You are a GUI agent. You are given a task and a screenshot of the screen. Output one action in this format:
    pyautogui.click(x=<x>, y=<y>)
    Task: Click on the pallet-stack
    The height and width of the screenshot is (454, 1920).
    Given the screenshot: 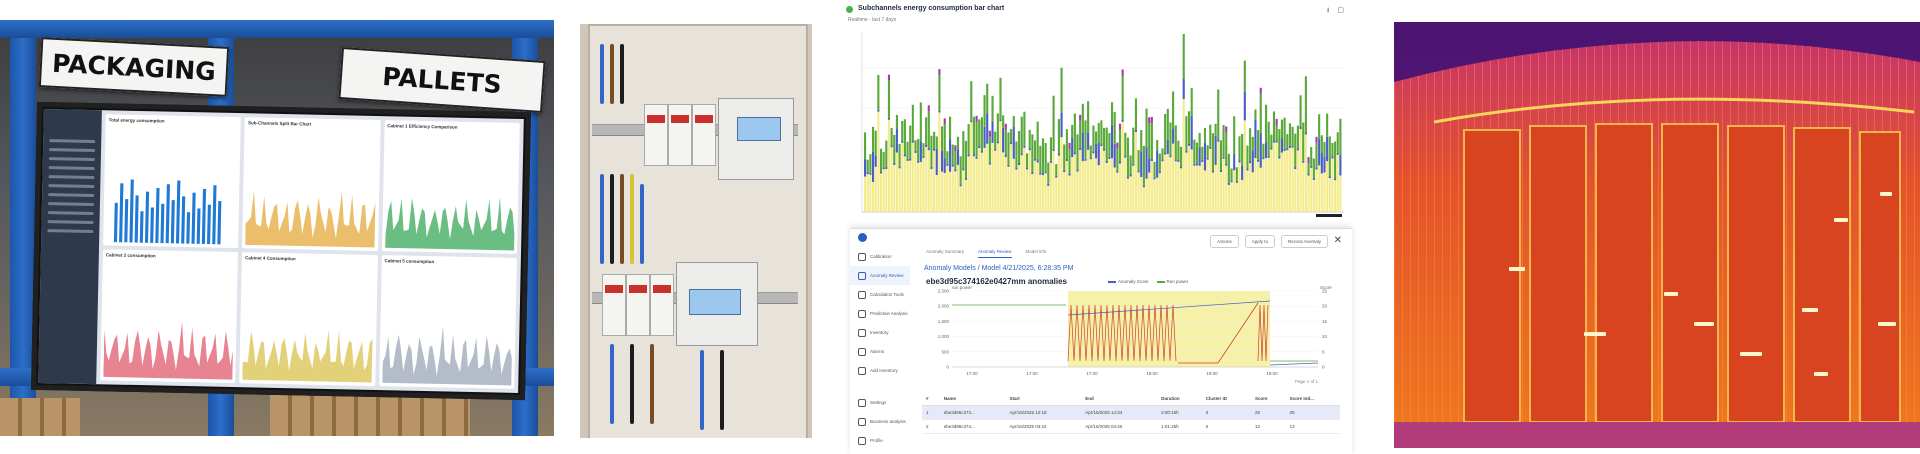 What is the action you would take?
    pyautogui.click(x=40, y=417)
    